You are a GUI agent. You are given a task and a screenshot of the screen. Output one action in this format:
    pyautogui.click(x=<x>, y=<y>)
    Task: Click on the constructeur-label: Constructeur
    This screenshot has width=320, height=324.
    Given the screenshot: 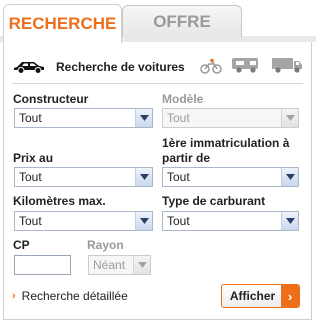 What is the action you would take?
    pyautogui.click(x=51, y=99)
    